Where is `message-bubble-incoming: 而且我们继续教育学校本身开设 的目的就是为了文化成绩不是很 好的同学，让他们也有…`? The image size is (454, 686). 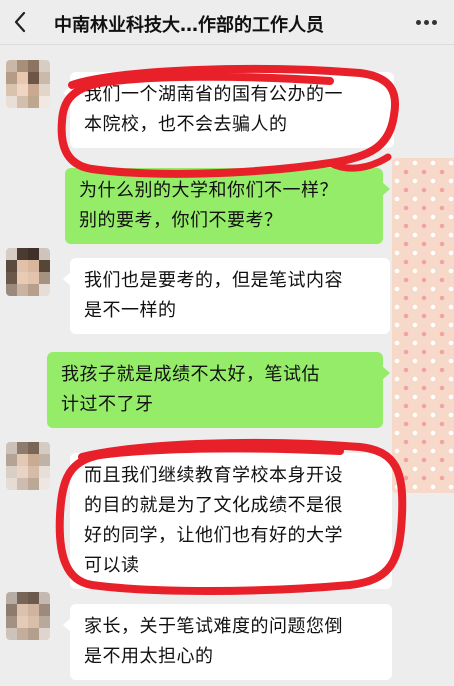 message-bubble-incoming: 而且我们继续教育学校本身开设 的目的就是为了文化成绩不是很 好的同学，让他们也有… is located at coordinates (227, 521).